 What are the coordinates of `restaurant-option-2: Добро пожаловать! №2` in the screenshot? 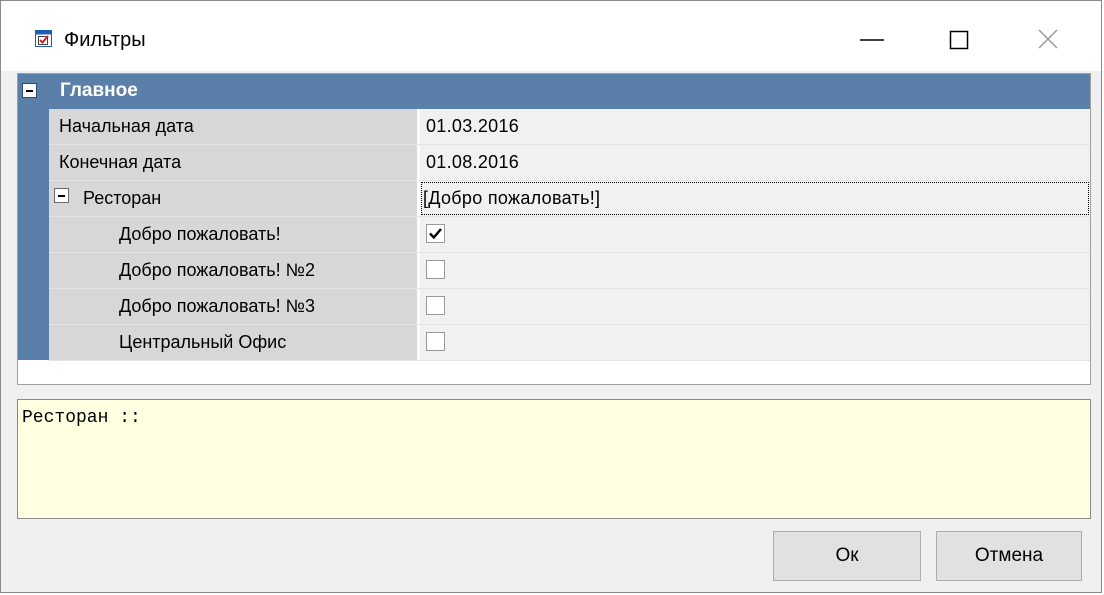 It's located at (569, 271).